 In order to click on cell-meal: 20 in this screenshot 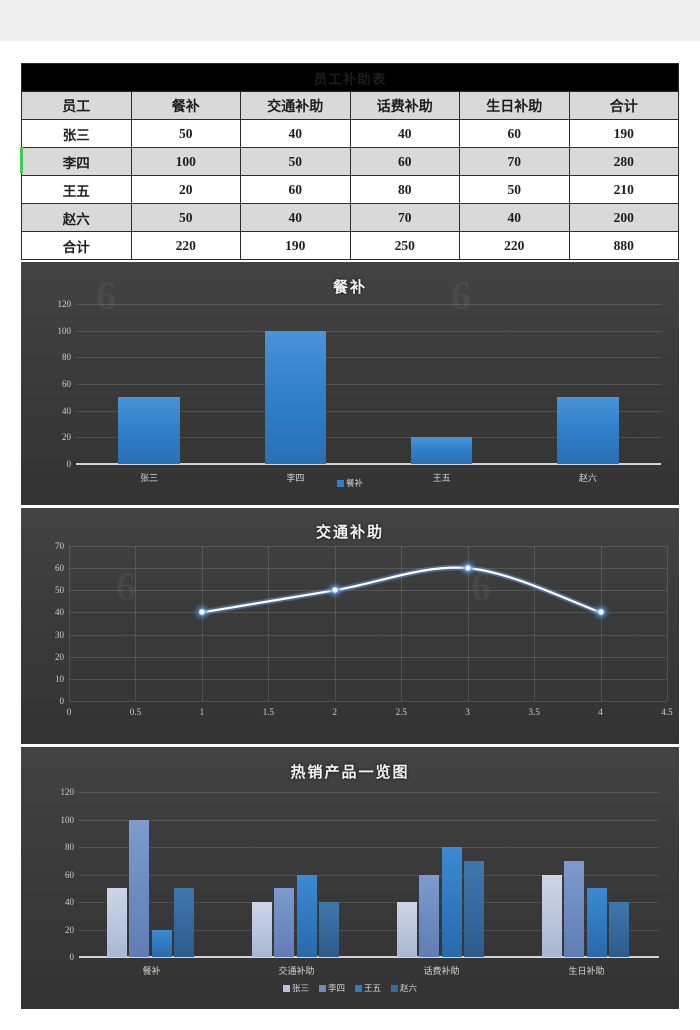, I will do `click(185, 189)`.